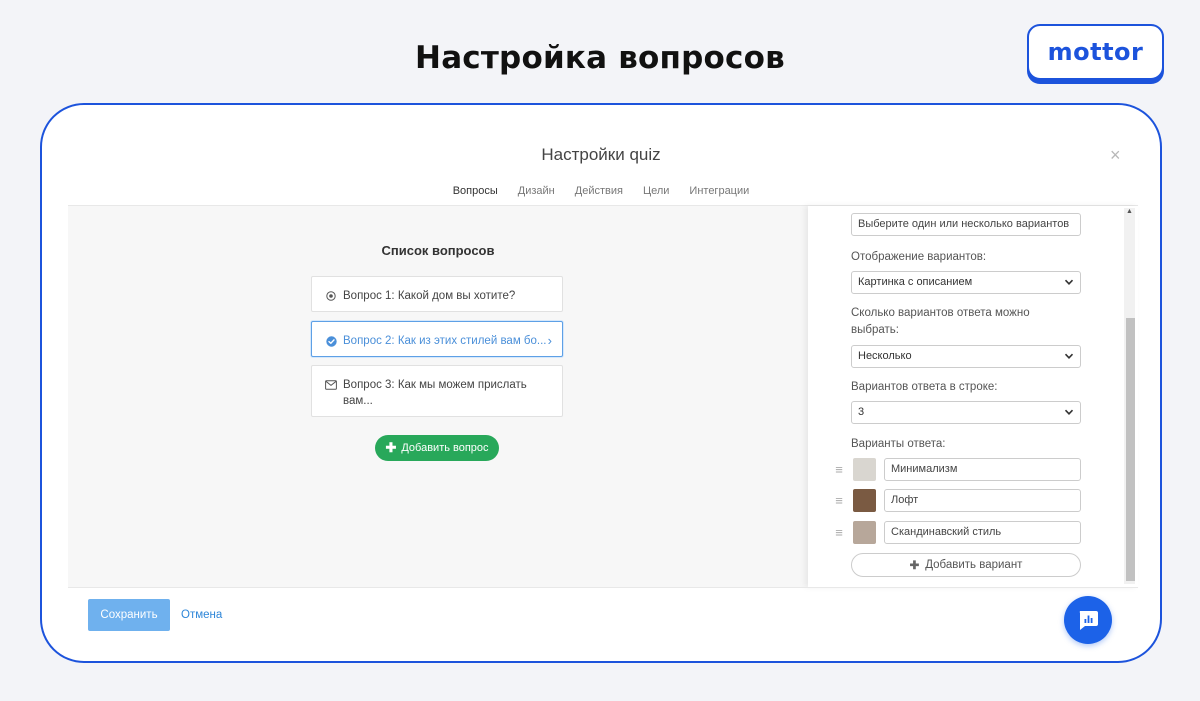 The height and width of the screenshot is (701, 1200). Describe the element at coordinates (966, 412) in the screenshot. I see `per-row-select: 3` at that location.